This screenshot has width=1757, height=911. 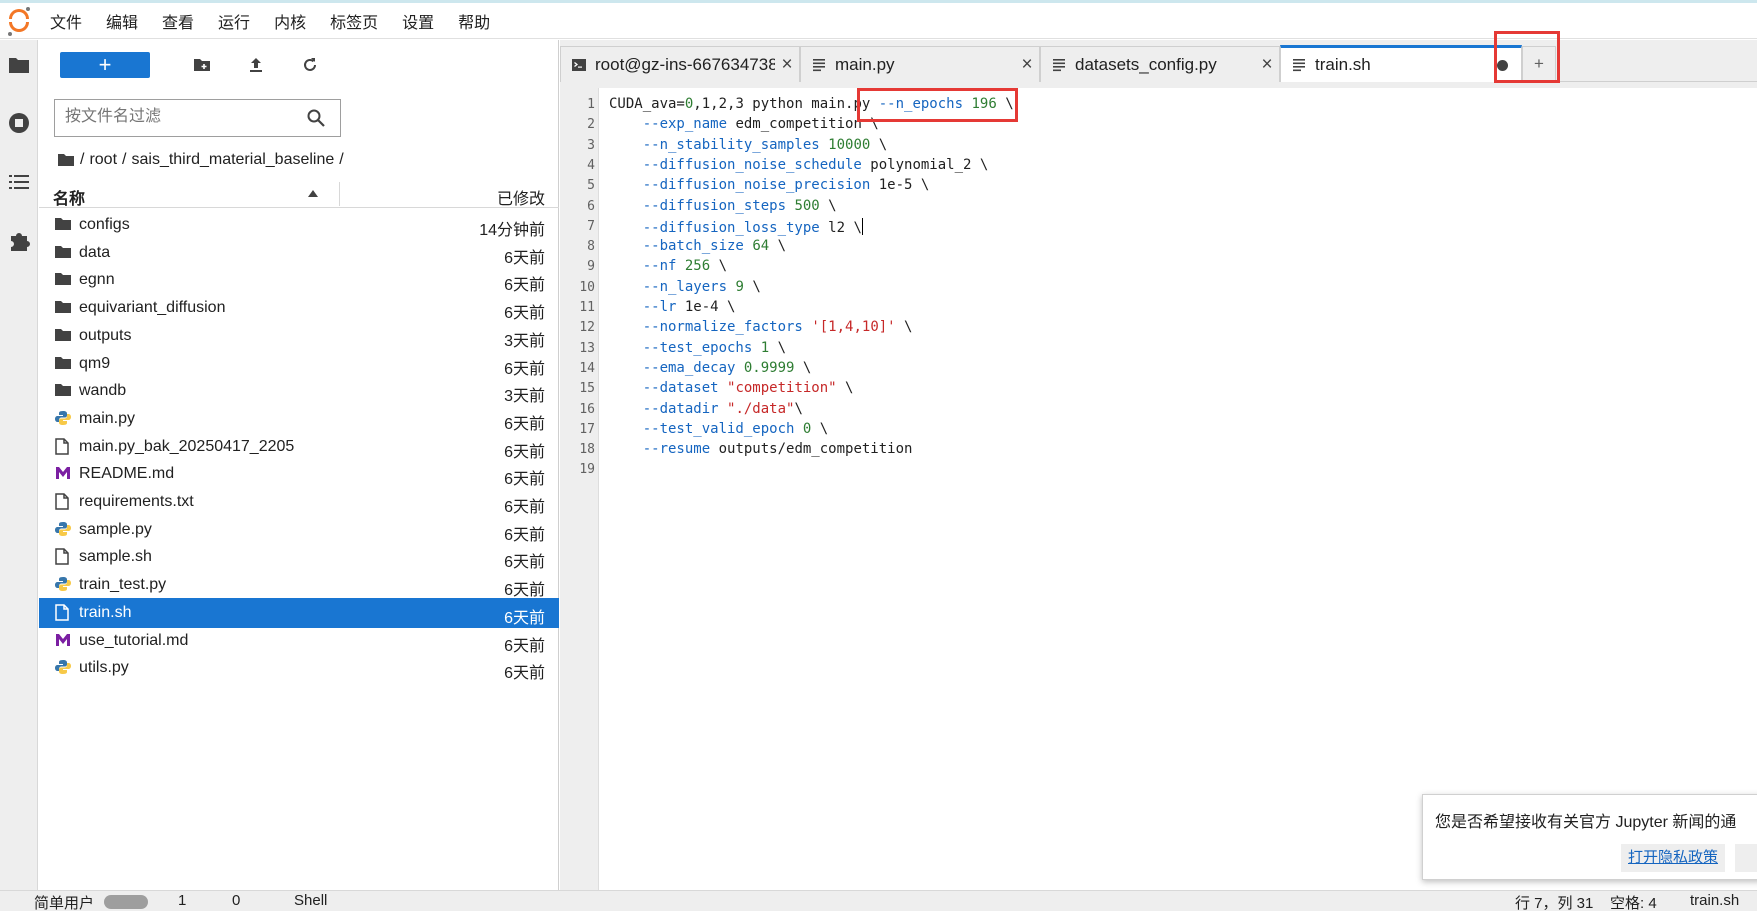 I want to click on menu-item: 帮助, so click(x=474, y=21).